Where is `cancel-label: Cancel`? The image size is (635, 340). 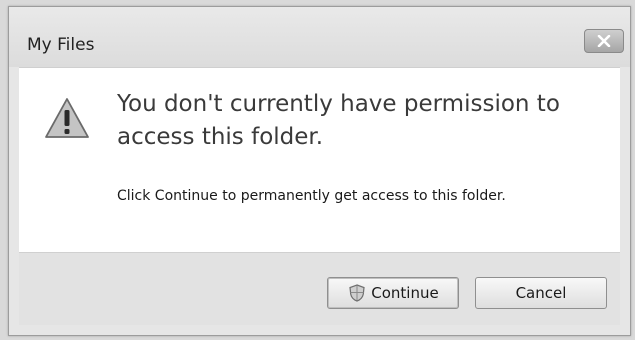
cancel-label: Cancel is located at coordinates (541, 293).